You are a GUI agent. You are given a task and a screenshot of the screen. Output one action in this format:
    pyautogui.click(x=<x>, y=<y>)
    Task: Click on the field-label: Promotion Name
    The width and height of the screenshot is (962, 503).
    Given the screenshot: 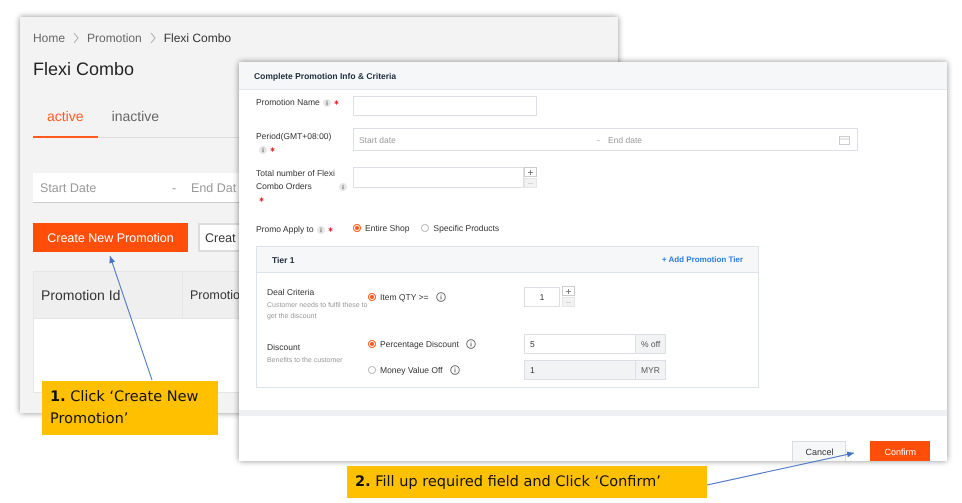 What is the action you would take?
    pyautogui.click(x=288, y=102)
    